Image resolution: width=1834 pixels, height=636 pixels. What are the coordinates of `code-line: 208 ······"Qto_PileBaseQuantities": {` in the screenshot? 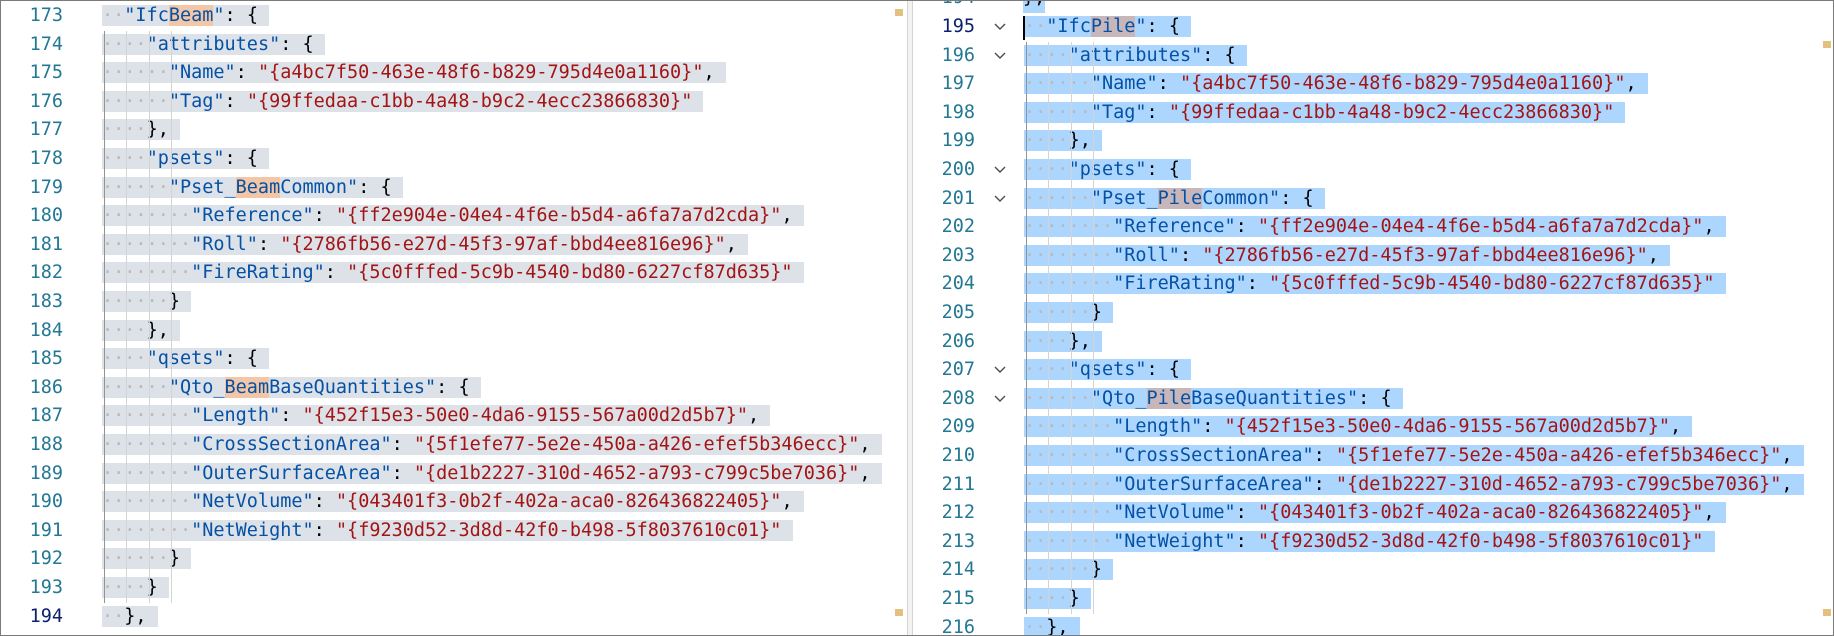 It's located at (1373, 399).